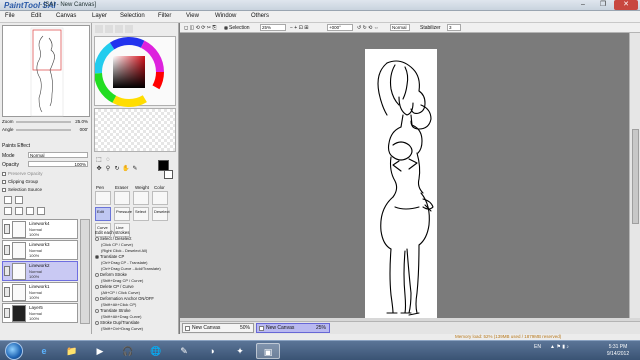 The image size is (640, 360). What do you see at coordinates (559, 347) in the screenshot?
I see `tray-icons: ▲ ⚑ ▮ ♪` at bounding box center [559, 347].